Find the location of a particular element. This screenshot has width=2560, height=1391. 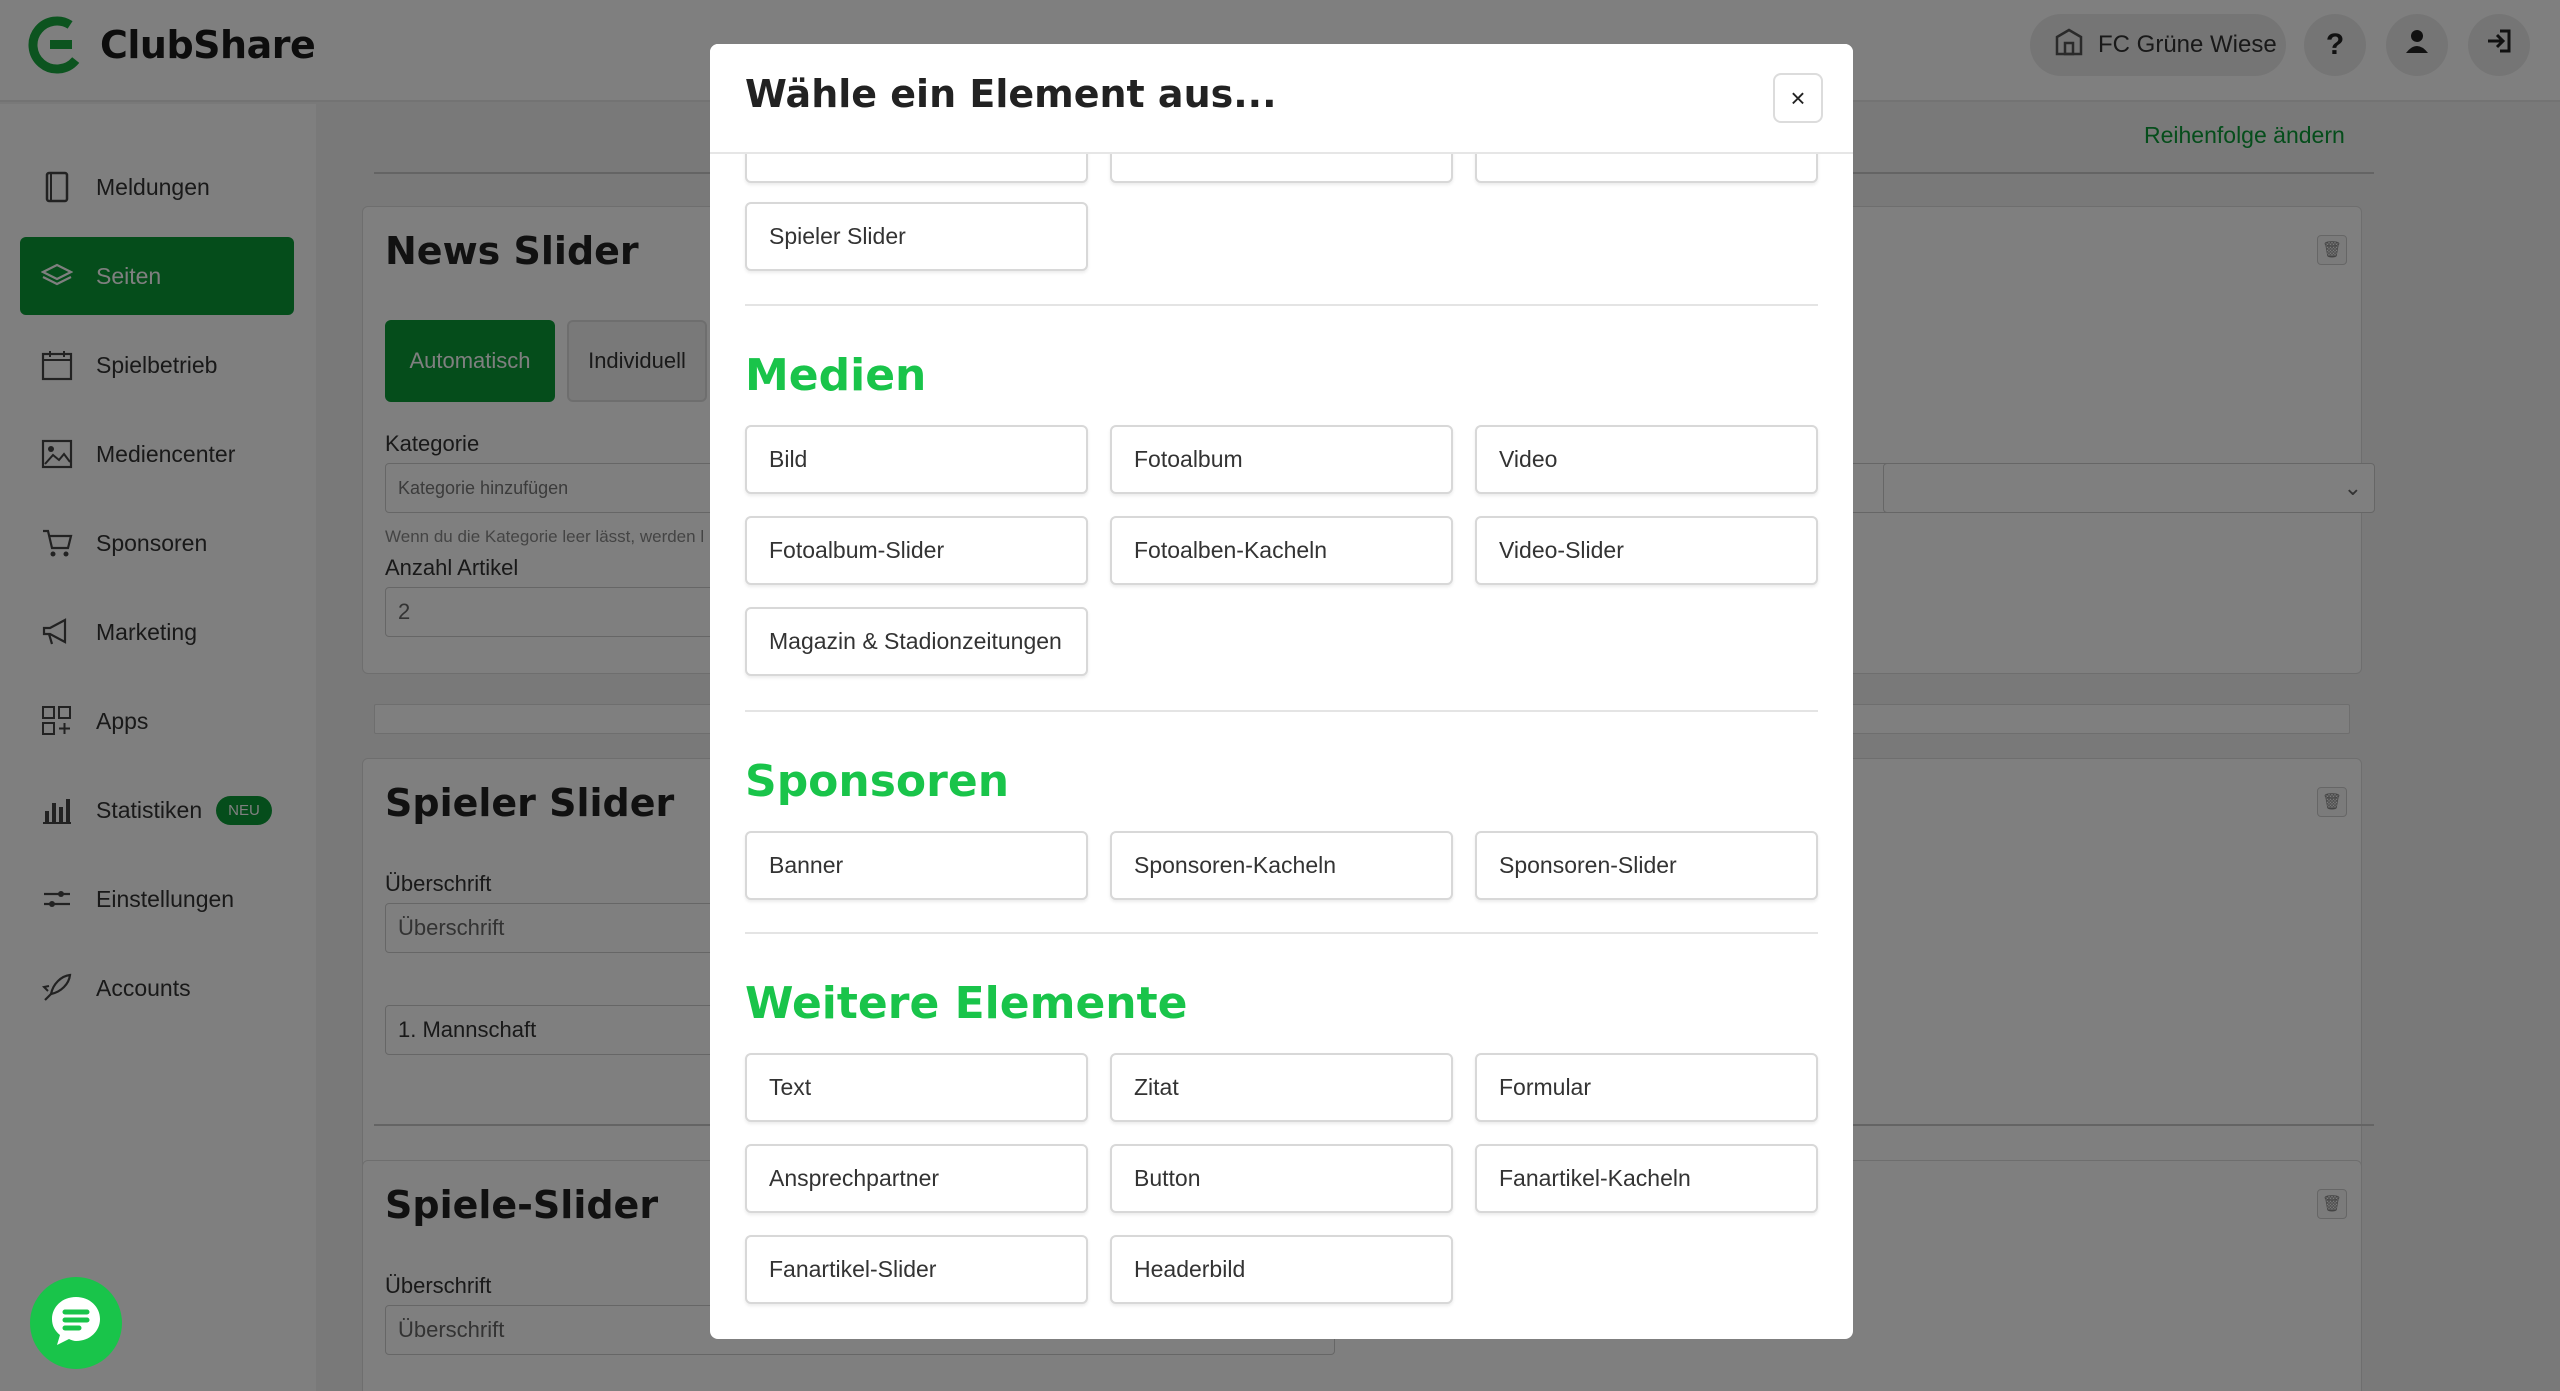

element-option-video-slider: Video-Slider is located at coordinates (1646, 550).